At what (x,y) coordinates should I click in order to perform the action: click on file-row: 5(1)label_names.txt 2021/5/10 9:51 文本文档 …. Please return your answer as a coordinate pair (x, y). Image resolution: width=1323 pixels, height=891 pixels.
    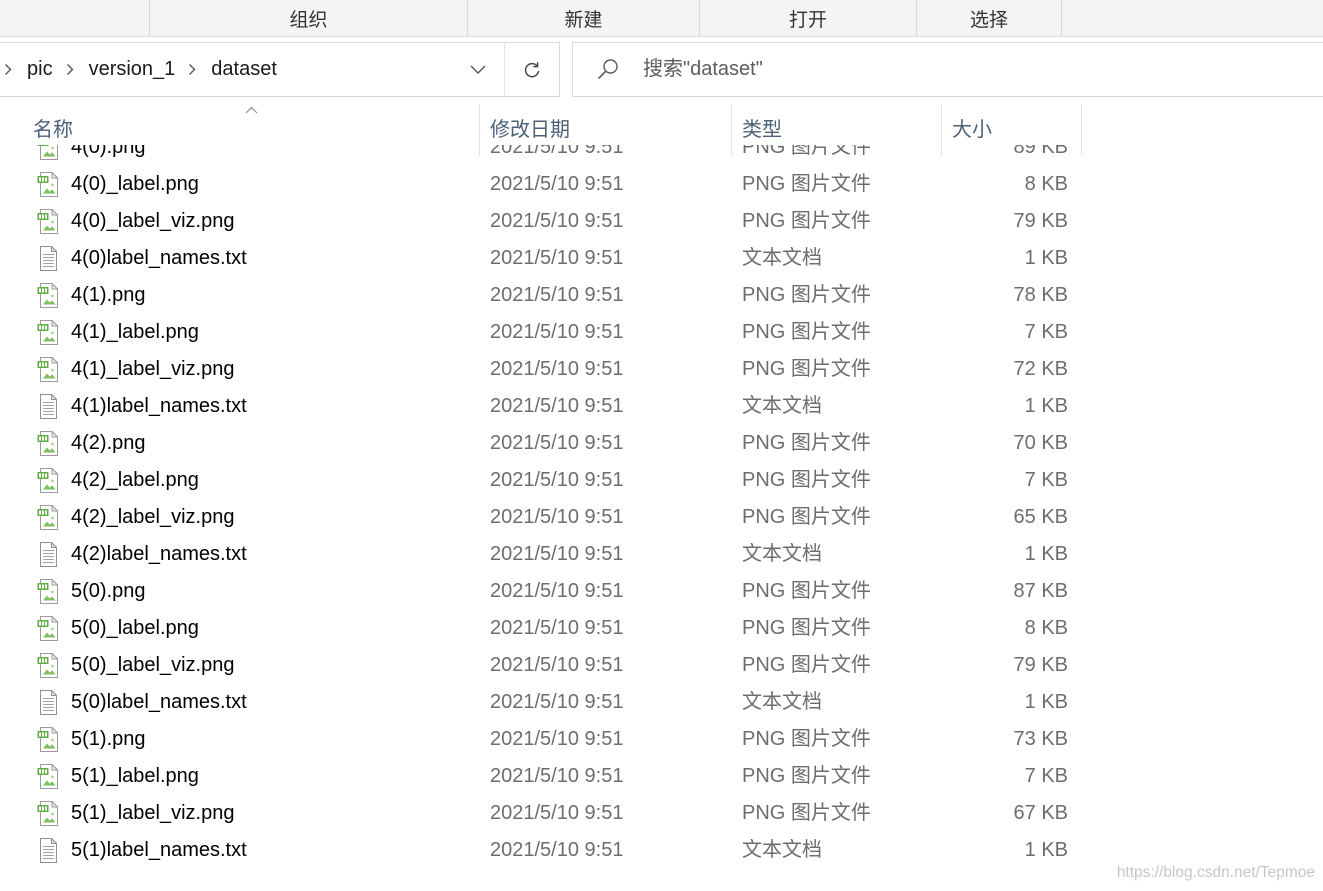
    Looking at the image, I should click on (540, 850).